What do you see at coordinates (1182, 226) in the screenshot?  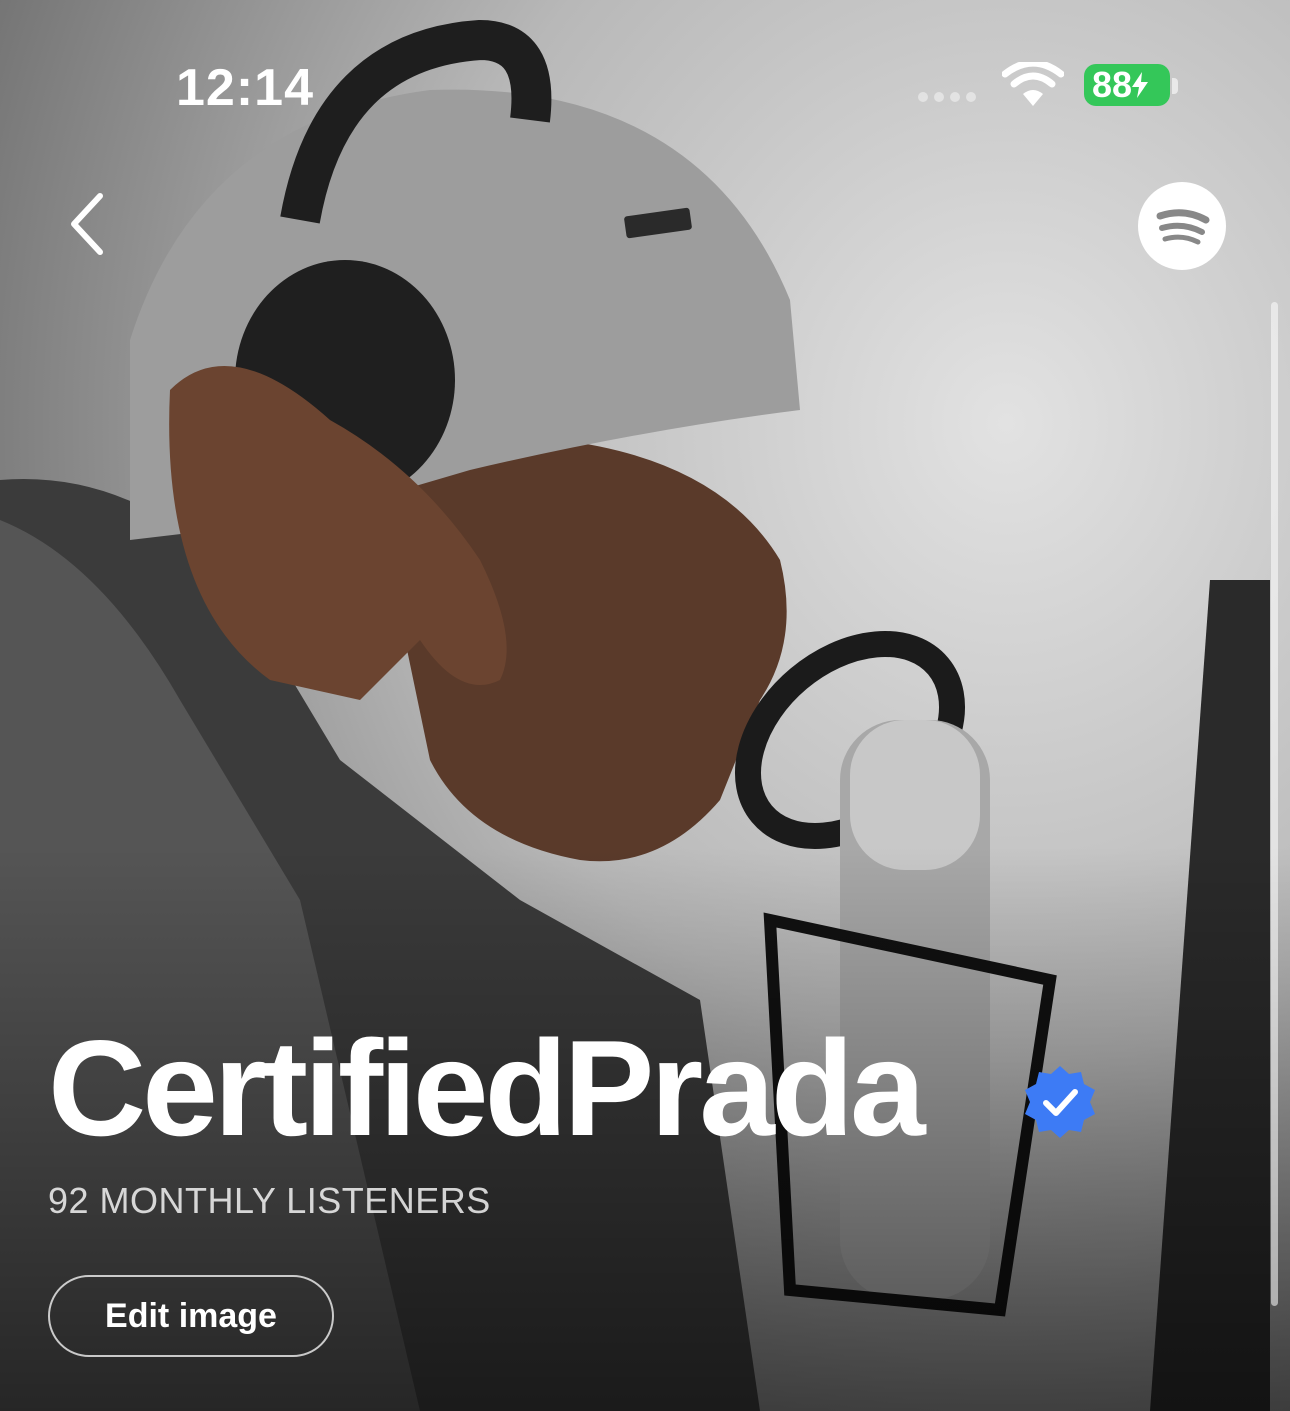 I see `spotify-logo-icon` at bounding box center [1182, 226].